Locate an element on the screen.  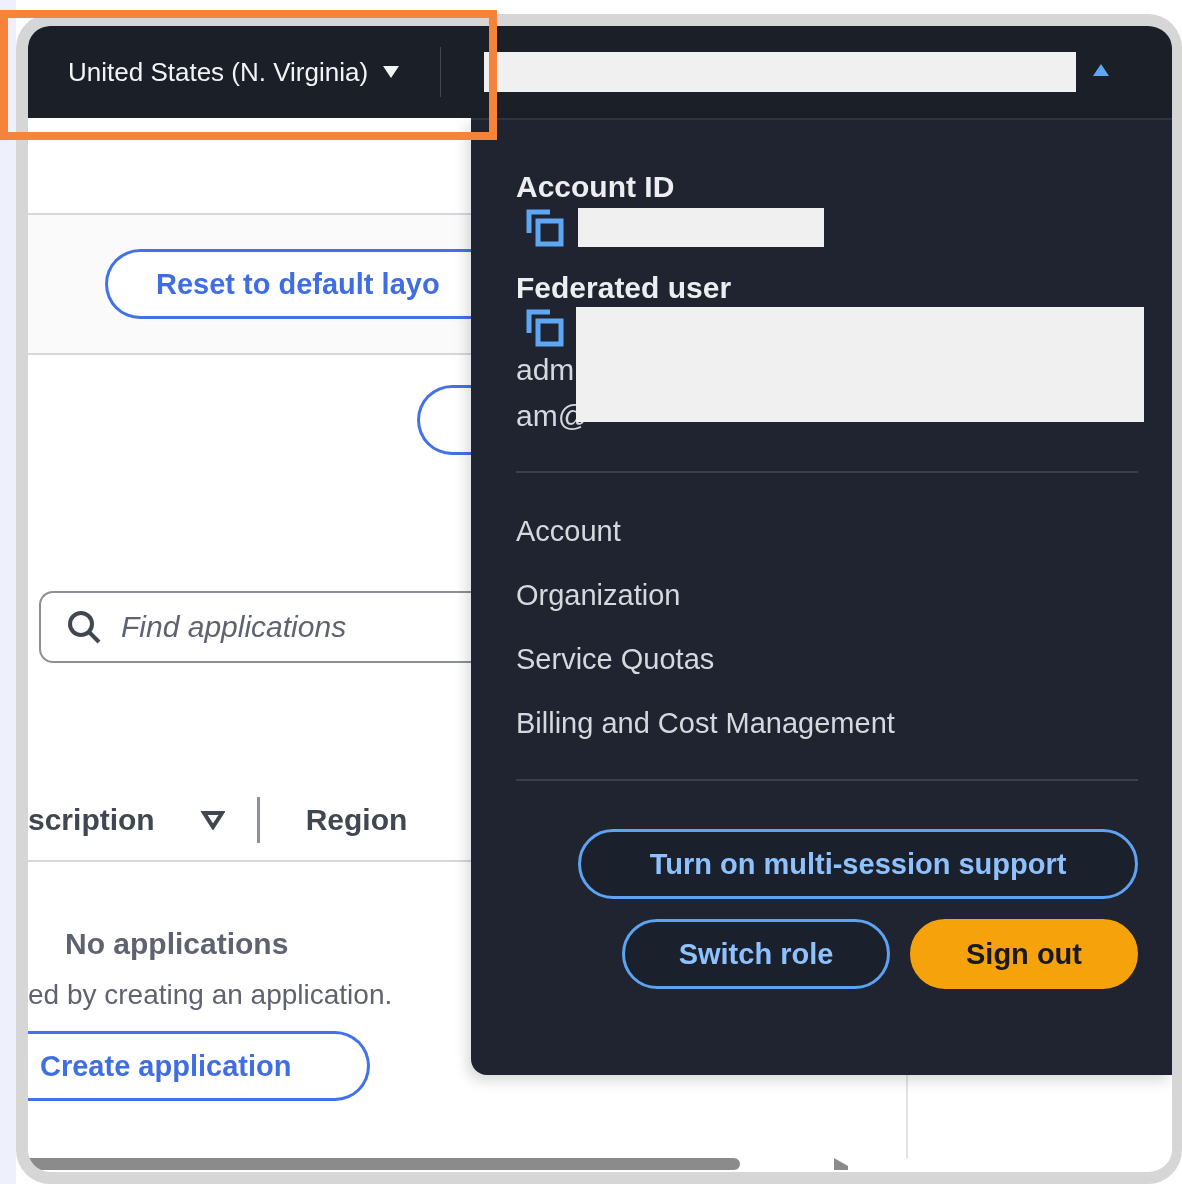
search-field: Find applications is located at coordinates (255, 627).